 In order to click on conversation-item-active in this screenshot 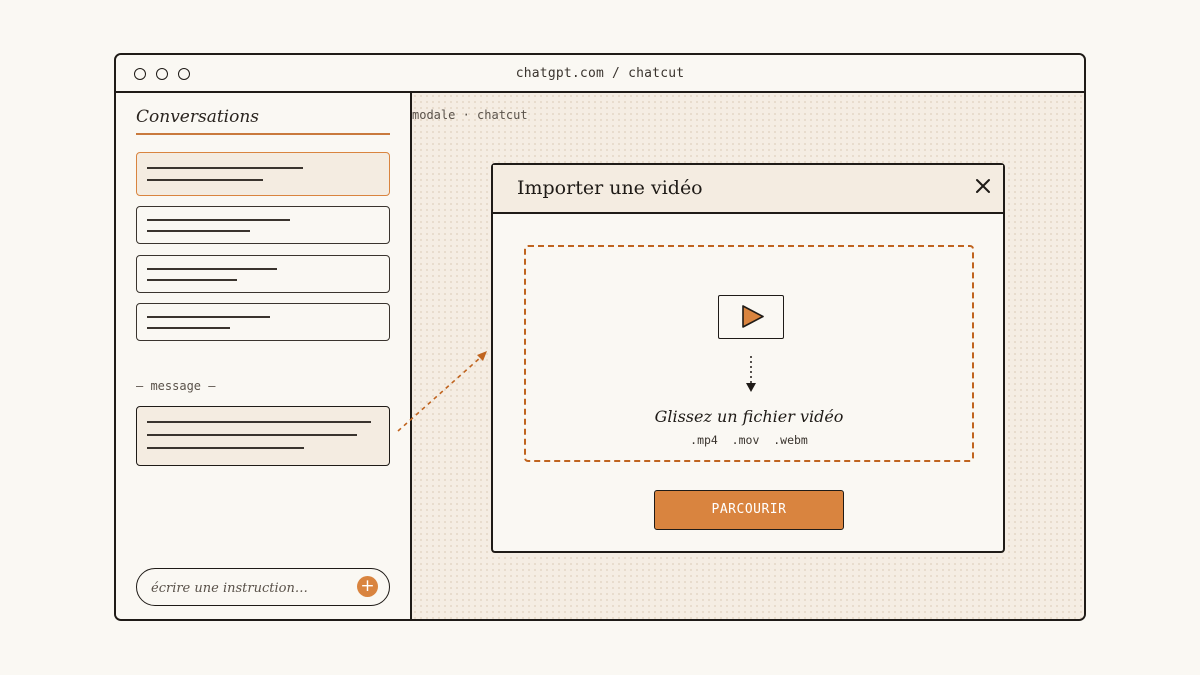, I will do `click(263, 174)`.